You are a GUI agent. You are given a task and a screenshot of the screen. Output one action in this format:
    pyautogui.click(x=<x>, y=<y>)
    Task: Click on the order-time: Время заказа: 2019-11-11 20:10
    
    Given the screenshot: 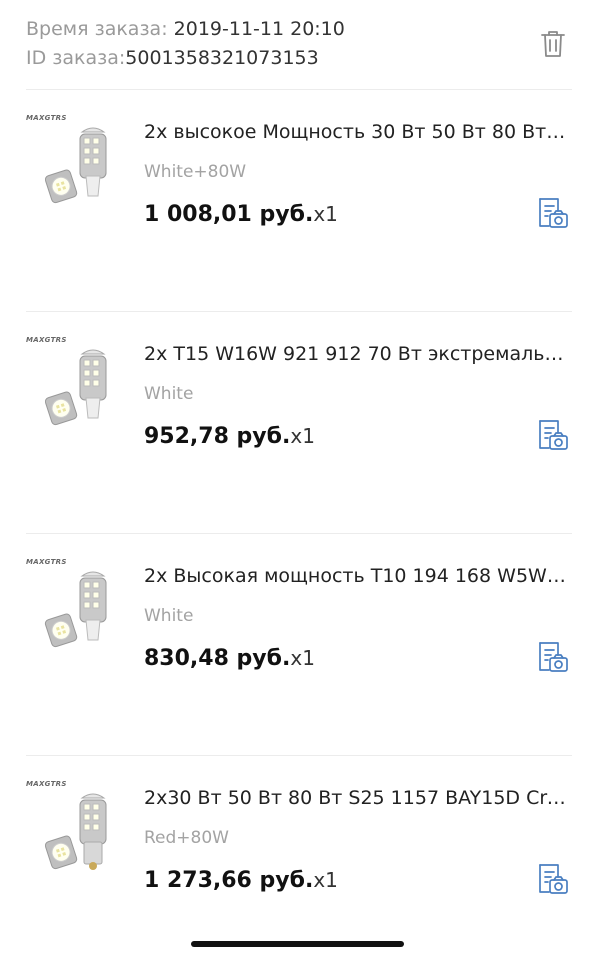 What is the action you would take?
    pyautogui.click(x=185, y=29)
    